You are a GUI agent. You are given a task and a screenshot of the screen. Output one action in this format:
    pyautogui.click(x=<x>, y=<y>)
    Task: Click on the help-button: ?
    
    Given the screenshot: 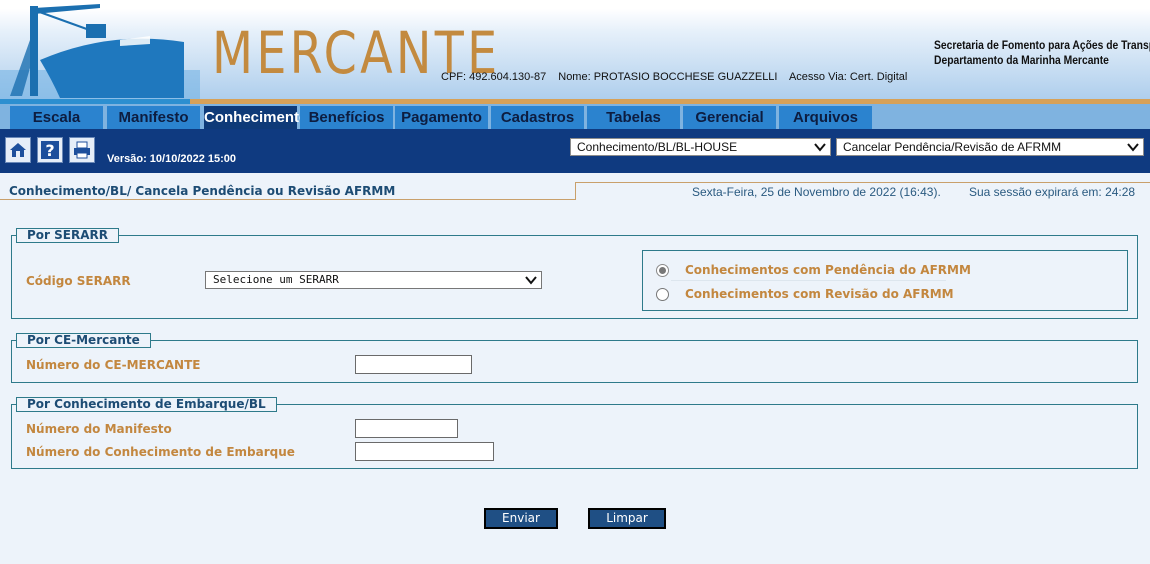 What is the action you would take?
    pyautogui.click(x=50, y=150)
    